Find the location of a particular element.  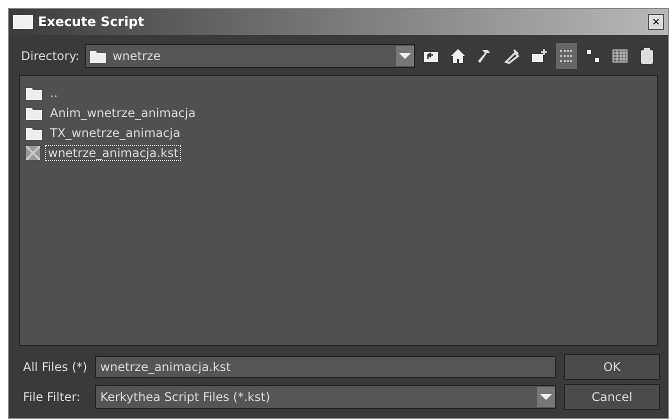

directory-label: Directory: is located at coordinates (50, 56).